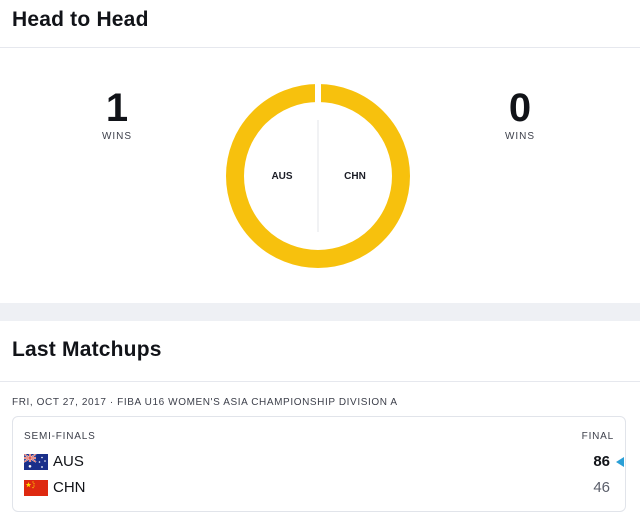 This screenshot has height=518, width=640. I want to click on match-team-row-aus: AUS 86, so click(324, 462).